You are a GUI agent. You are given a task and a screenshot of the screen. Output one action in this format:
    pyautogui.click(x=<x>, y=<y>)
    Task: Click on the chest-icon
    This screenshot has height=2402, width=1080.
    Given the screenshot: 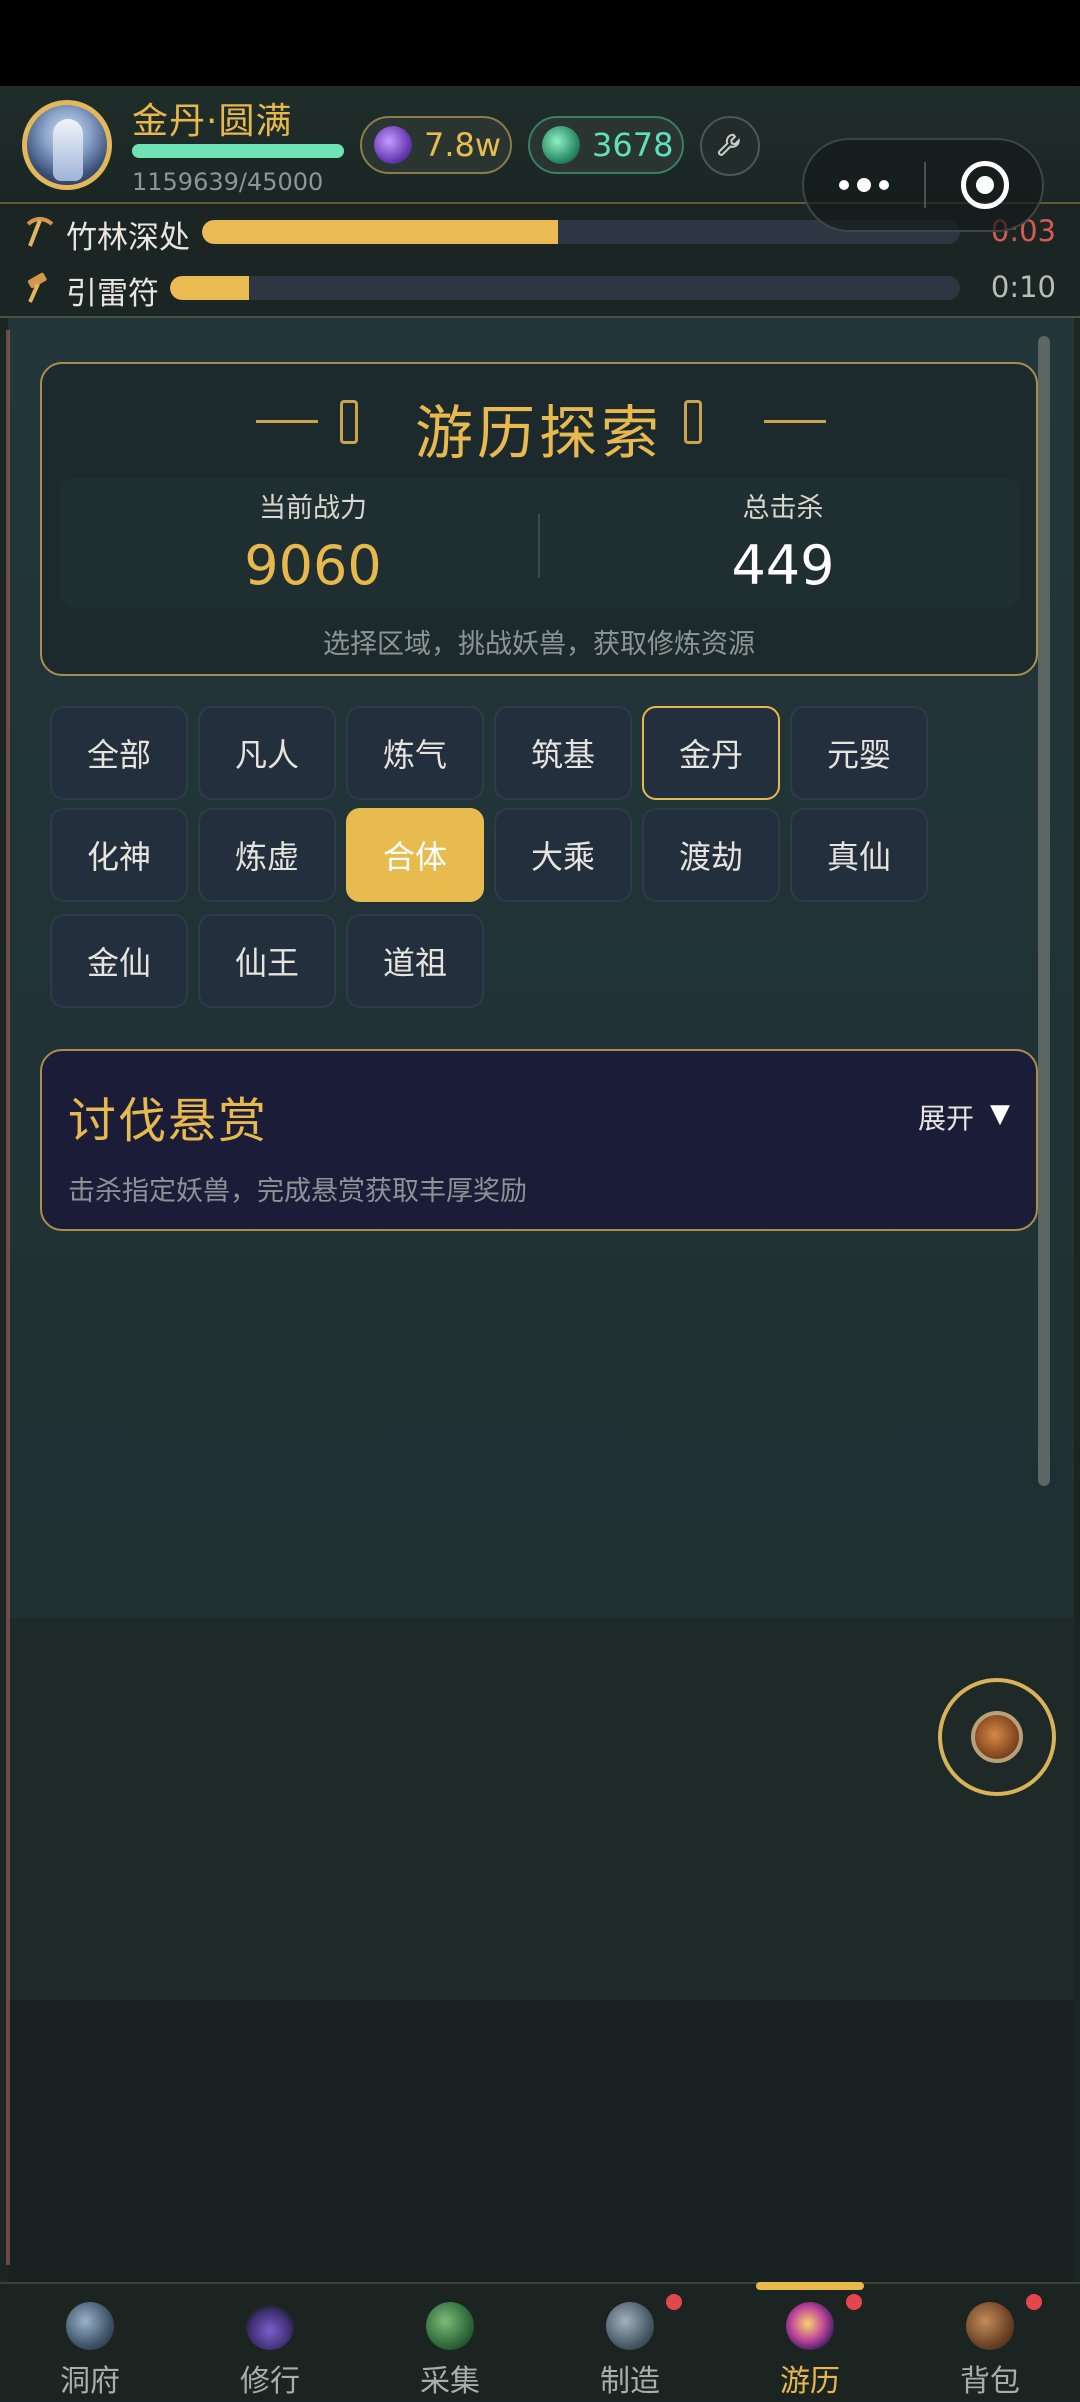 What is the action you would take?
    pyautogui.click(x=997, y=1737)
    